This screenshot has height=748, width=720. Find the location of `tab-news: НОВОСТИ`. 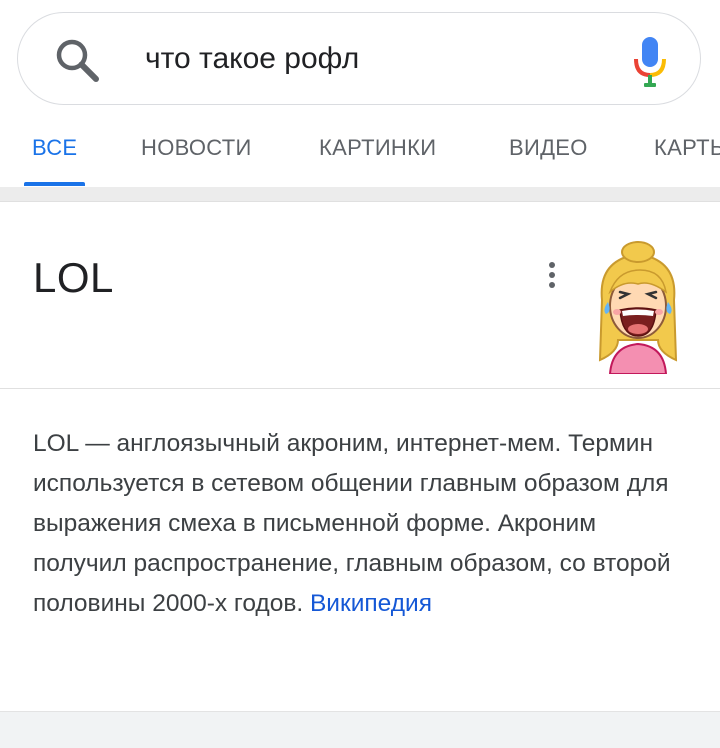

tab-news: НОВОСТИ is located at coordinates (196, 148).